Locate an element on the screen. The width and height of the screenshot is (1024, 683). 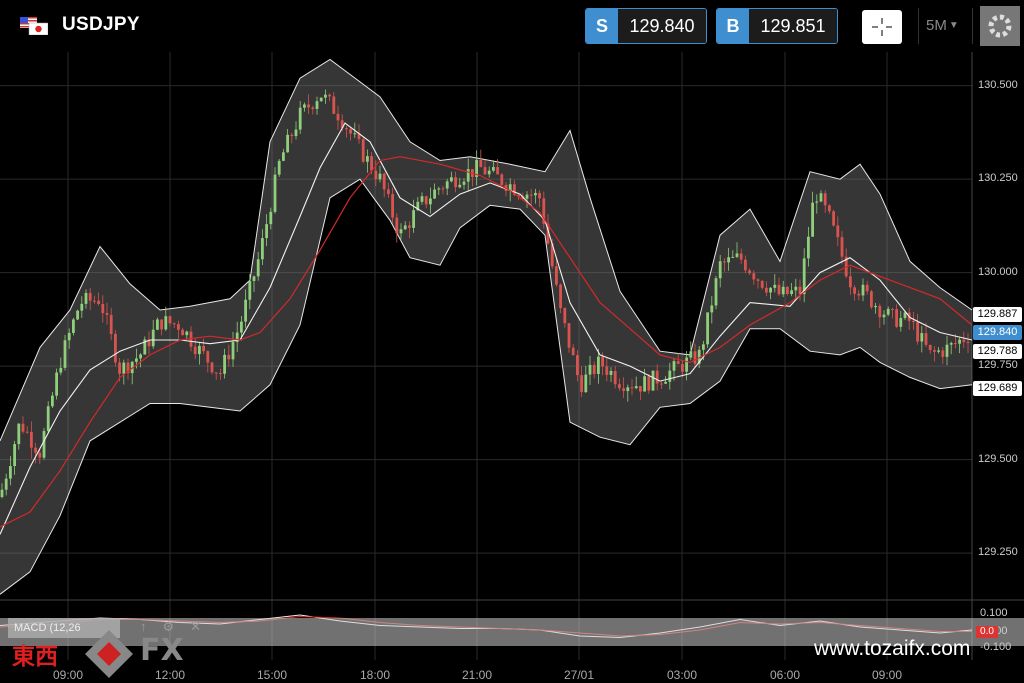
y-tick-label: 129.250 is located at coordinates (998, 552).